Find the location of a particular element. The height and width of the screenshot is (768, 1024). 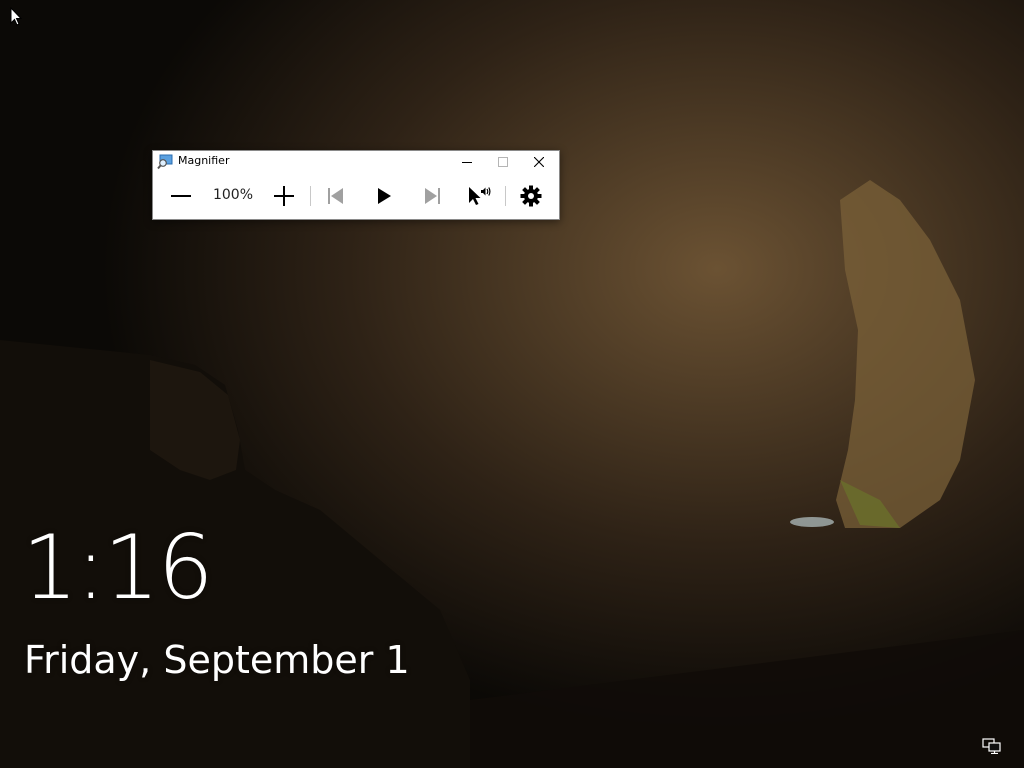

close-icon is located at coordinates (539, 162).